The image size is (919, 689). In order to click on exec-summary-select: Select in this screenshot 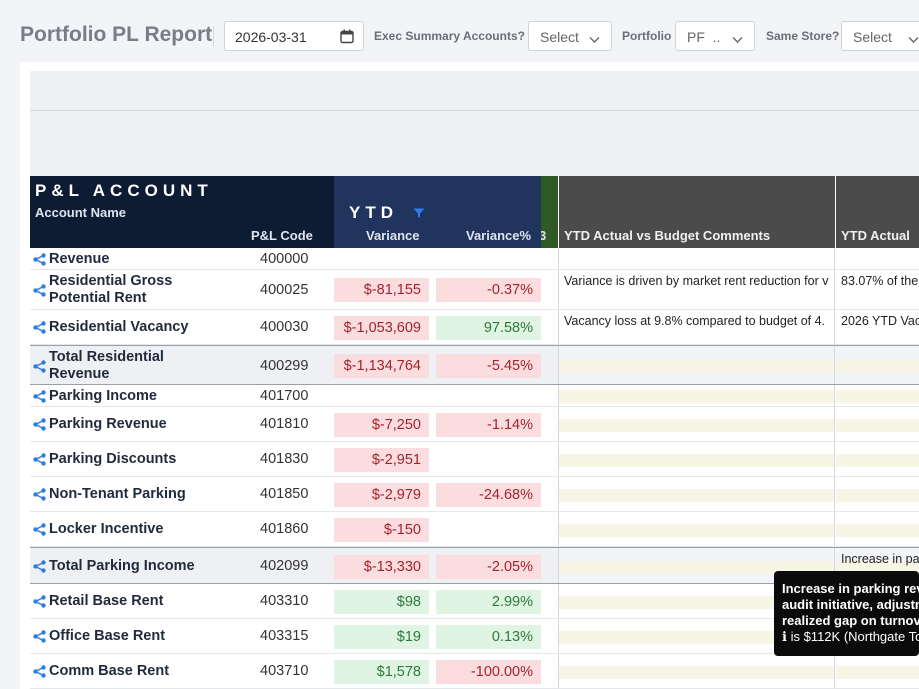, I will do `click(570, 36)`.